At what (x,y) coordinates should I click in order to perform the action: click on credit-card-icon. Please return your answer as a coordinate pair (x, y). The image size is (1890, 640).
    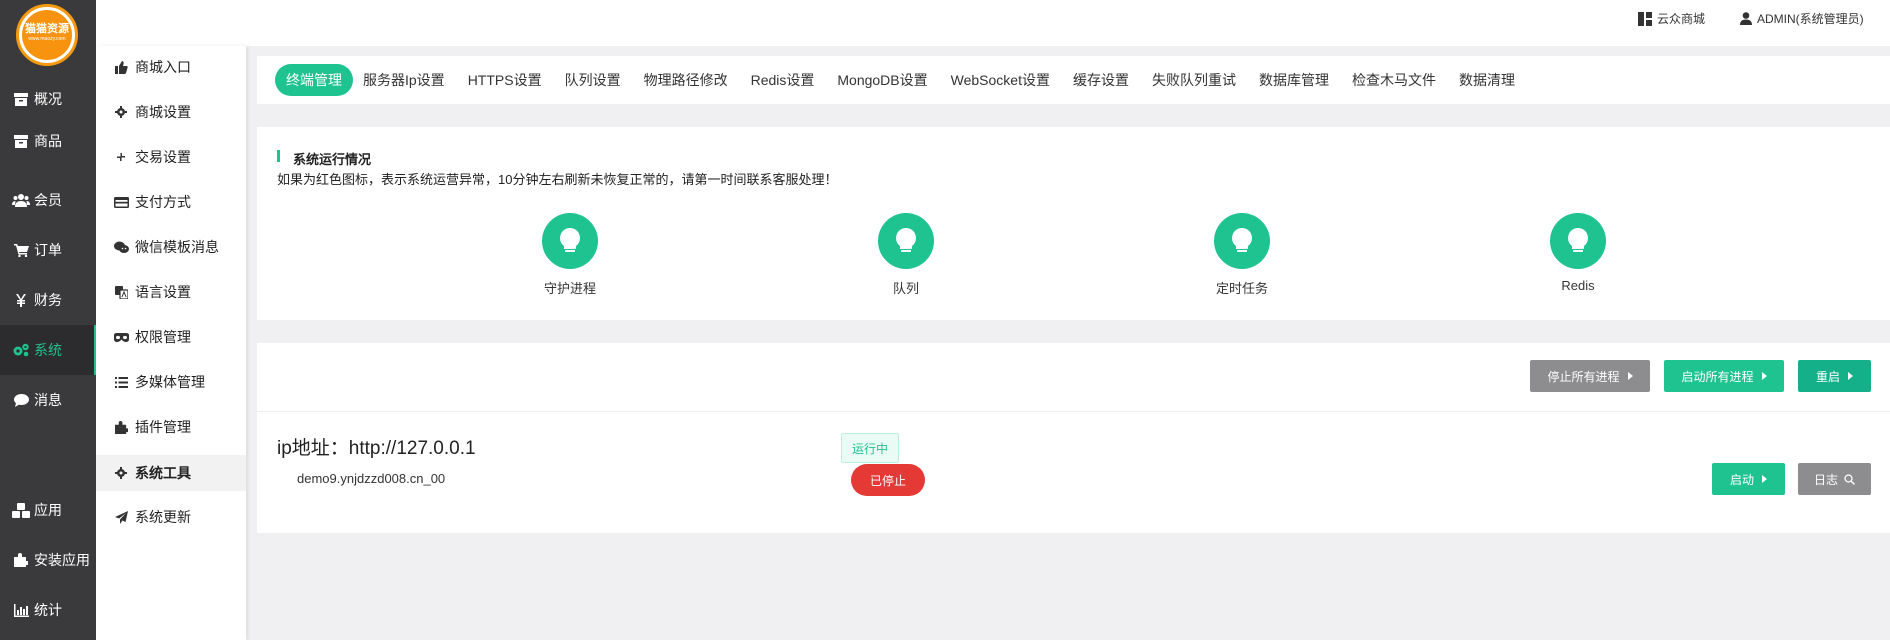
    Looking at the image, I should click on (121, 202).